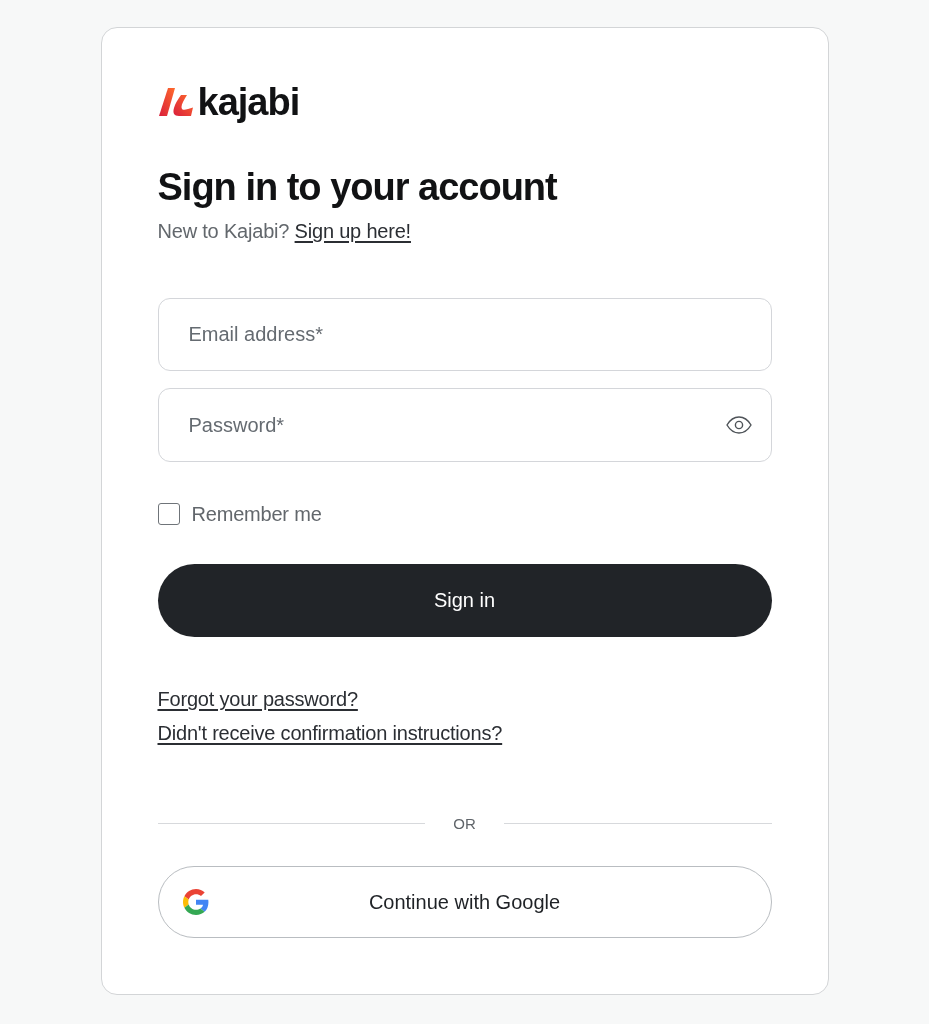  I want to click on email-field: Email address*, so click(464, 334).